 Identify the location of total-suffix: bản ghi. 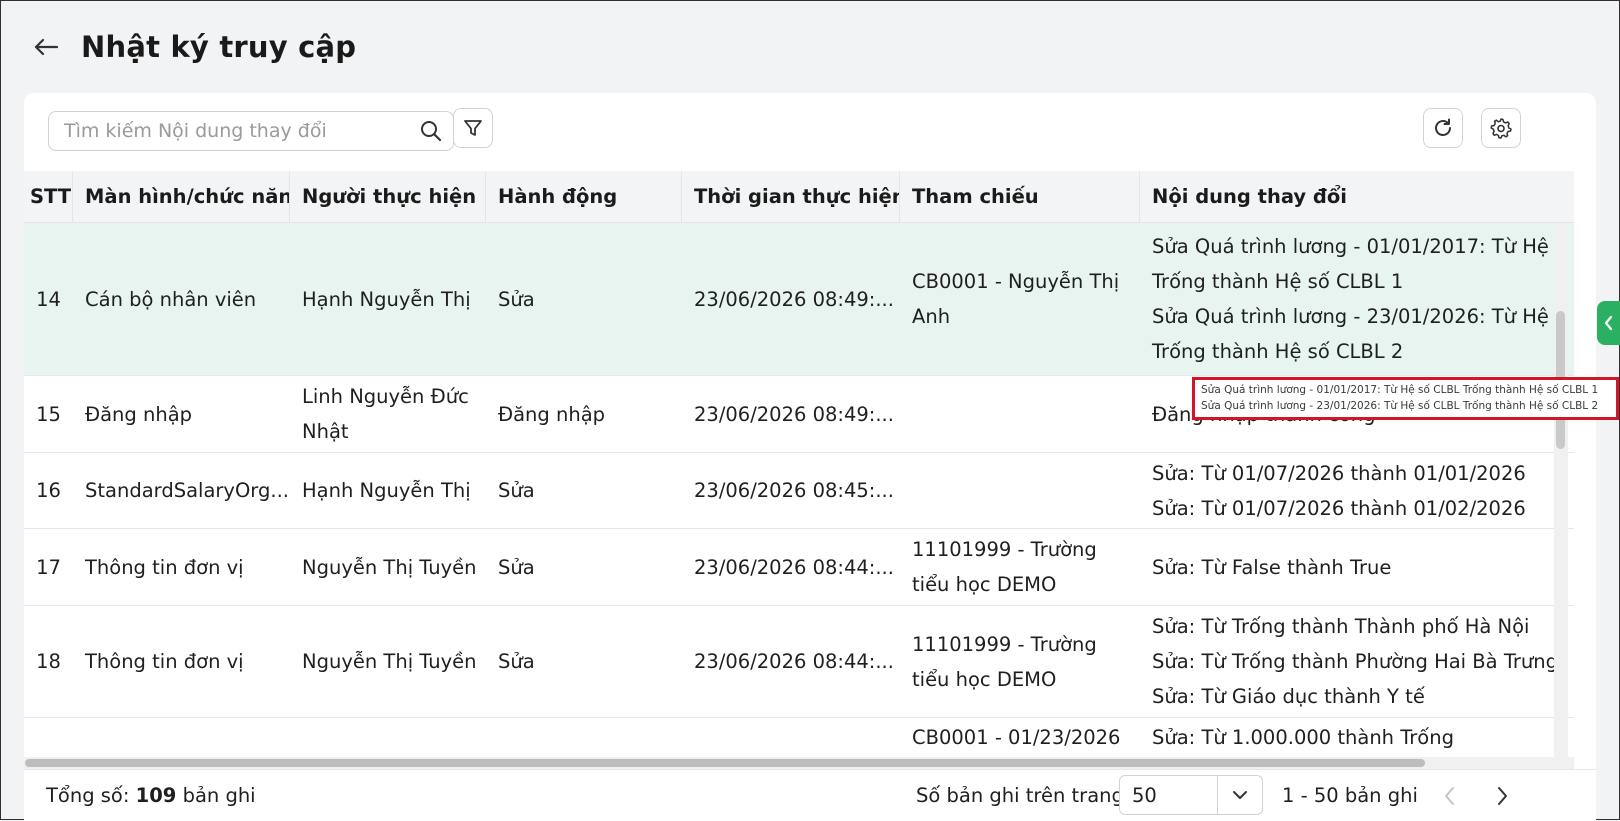
(219, 795).